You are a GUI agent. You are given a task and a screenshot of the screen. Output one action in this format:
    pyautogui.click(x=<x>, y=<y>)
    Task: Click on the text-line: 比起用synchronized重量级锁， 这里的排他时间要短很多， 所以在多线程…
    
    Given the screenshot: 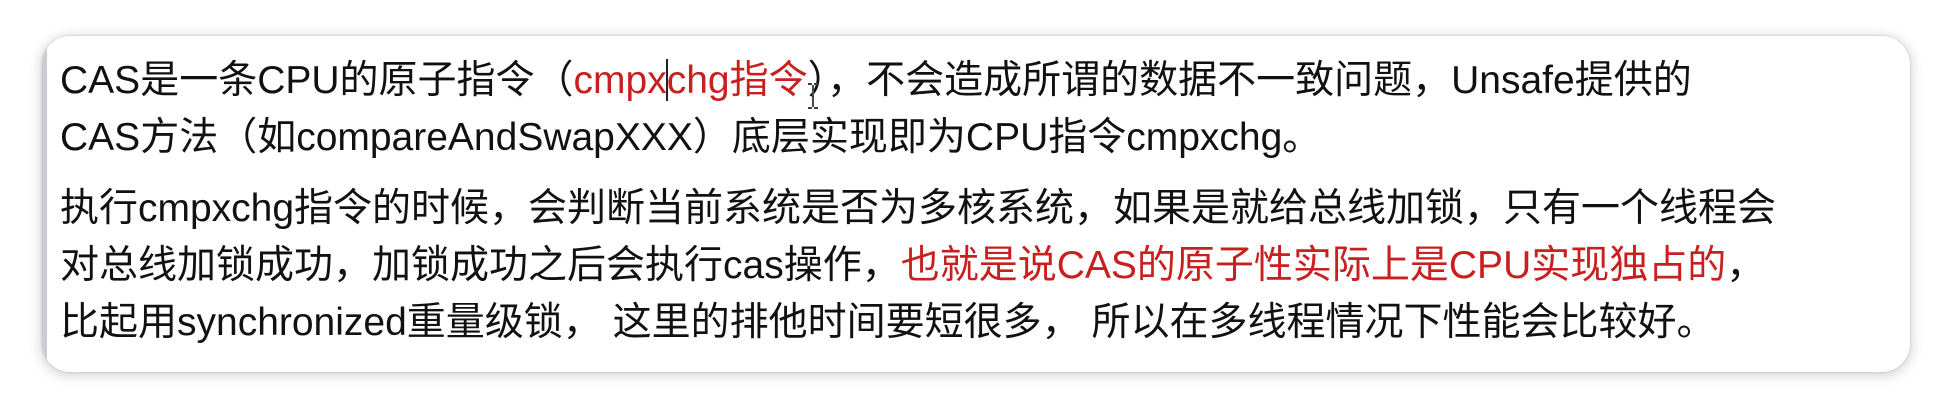 What is the action you would take?
    pyautogui.click(x=975, y=322)
    